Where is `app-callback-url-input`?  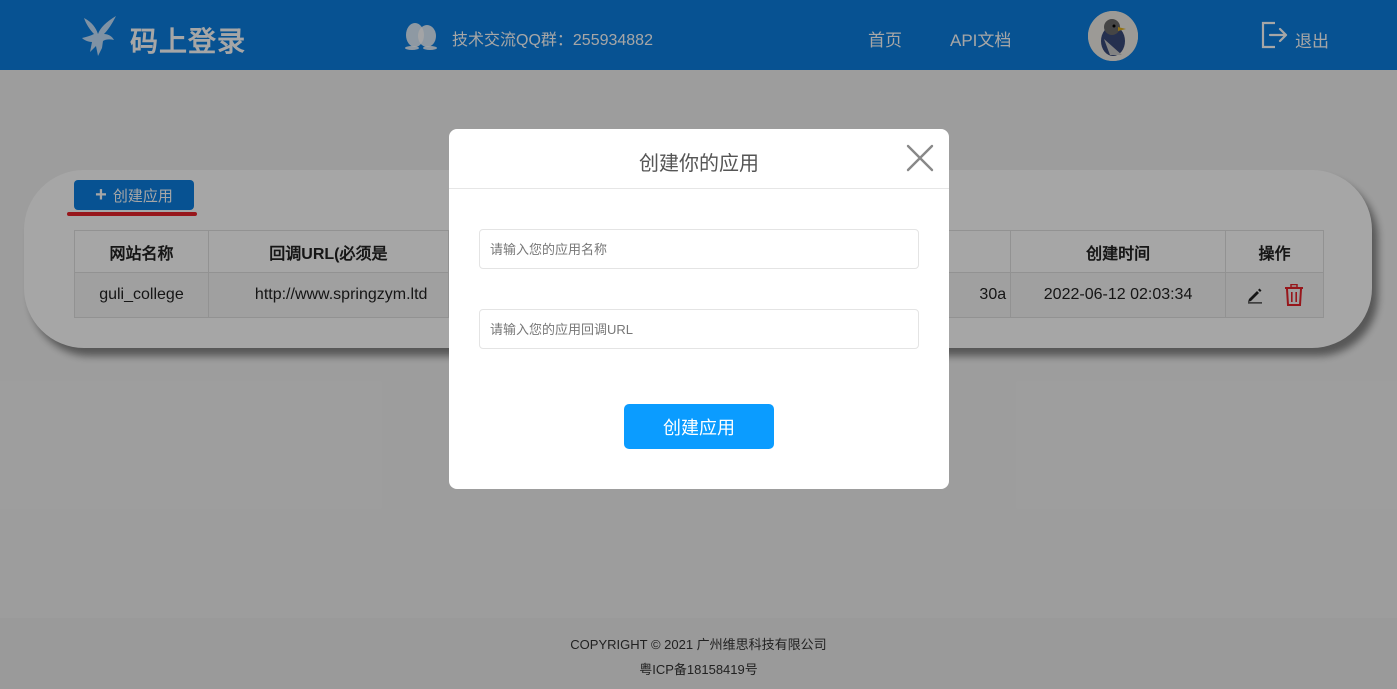
app-callback-url-input is located at coordinates (699, 329).